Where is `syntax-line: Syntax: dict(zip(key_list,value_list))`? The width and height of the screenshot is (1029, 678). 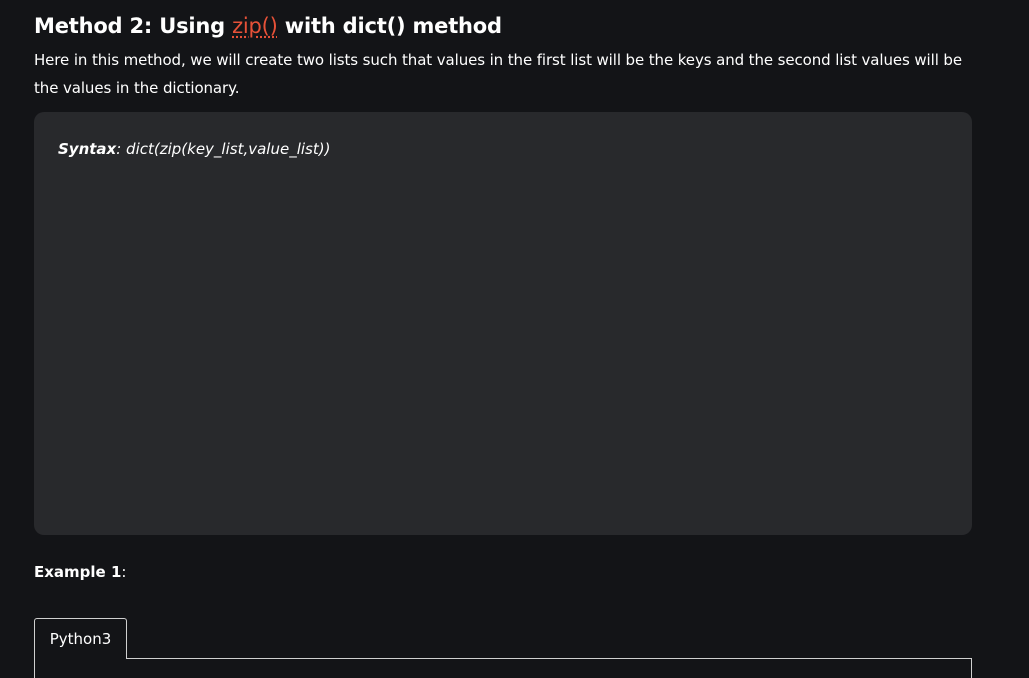
syntax-line: Syntax: dict(zip(key_list,value_list)) is located at coordinates (194, 149).